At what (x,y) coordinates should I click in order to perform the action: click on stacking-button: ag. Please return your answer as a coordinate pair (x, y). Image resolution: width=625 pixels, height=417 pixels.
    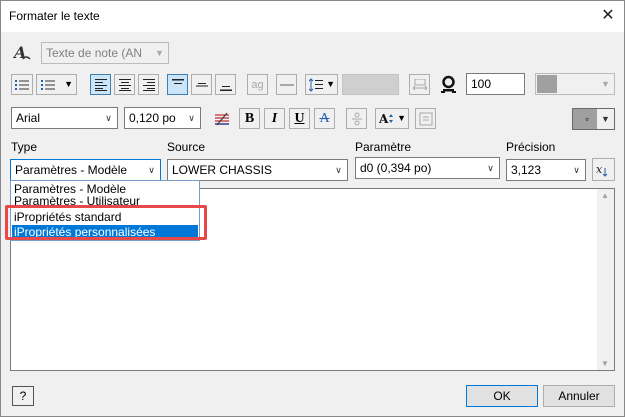
    Looking at the image, I should click on (257, 84).